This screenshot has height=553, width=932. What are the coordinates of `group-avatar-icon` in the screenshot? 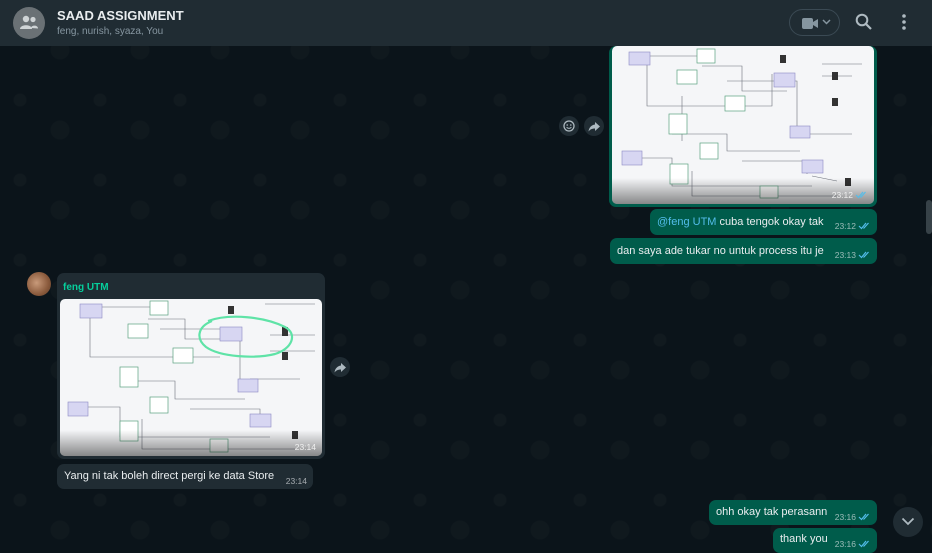 It's located at (29, 22).